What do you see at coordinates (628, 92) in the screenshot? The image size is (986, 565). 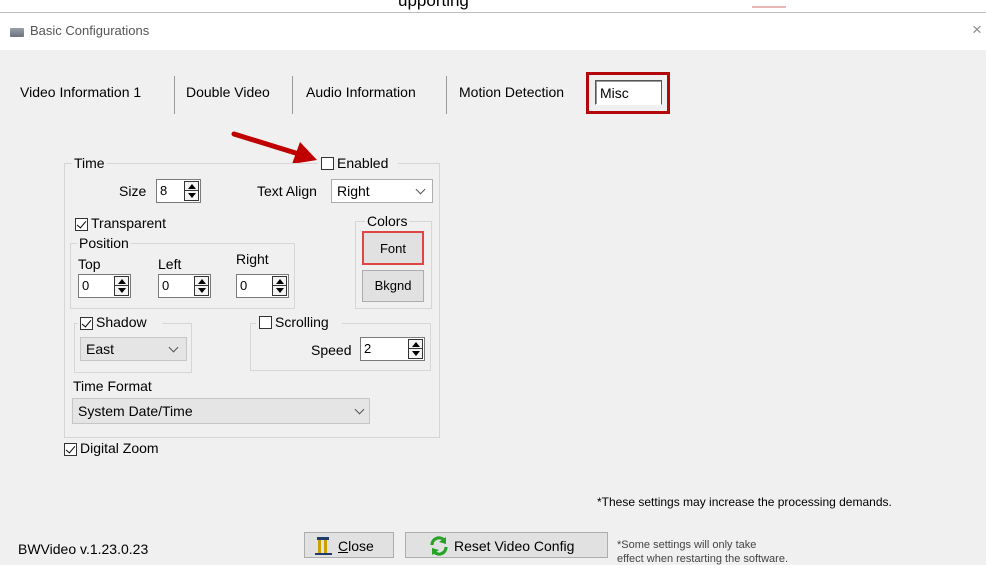 I see `tab-misc: Misc` at bounding box center [628, 92].